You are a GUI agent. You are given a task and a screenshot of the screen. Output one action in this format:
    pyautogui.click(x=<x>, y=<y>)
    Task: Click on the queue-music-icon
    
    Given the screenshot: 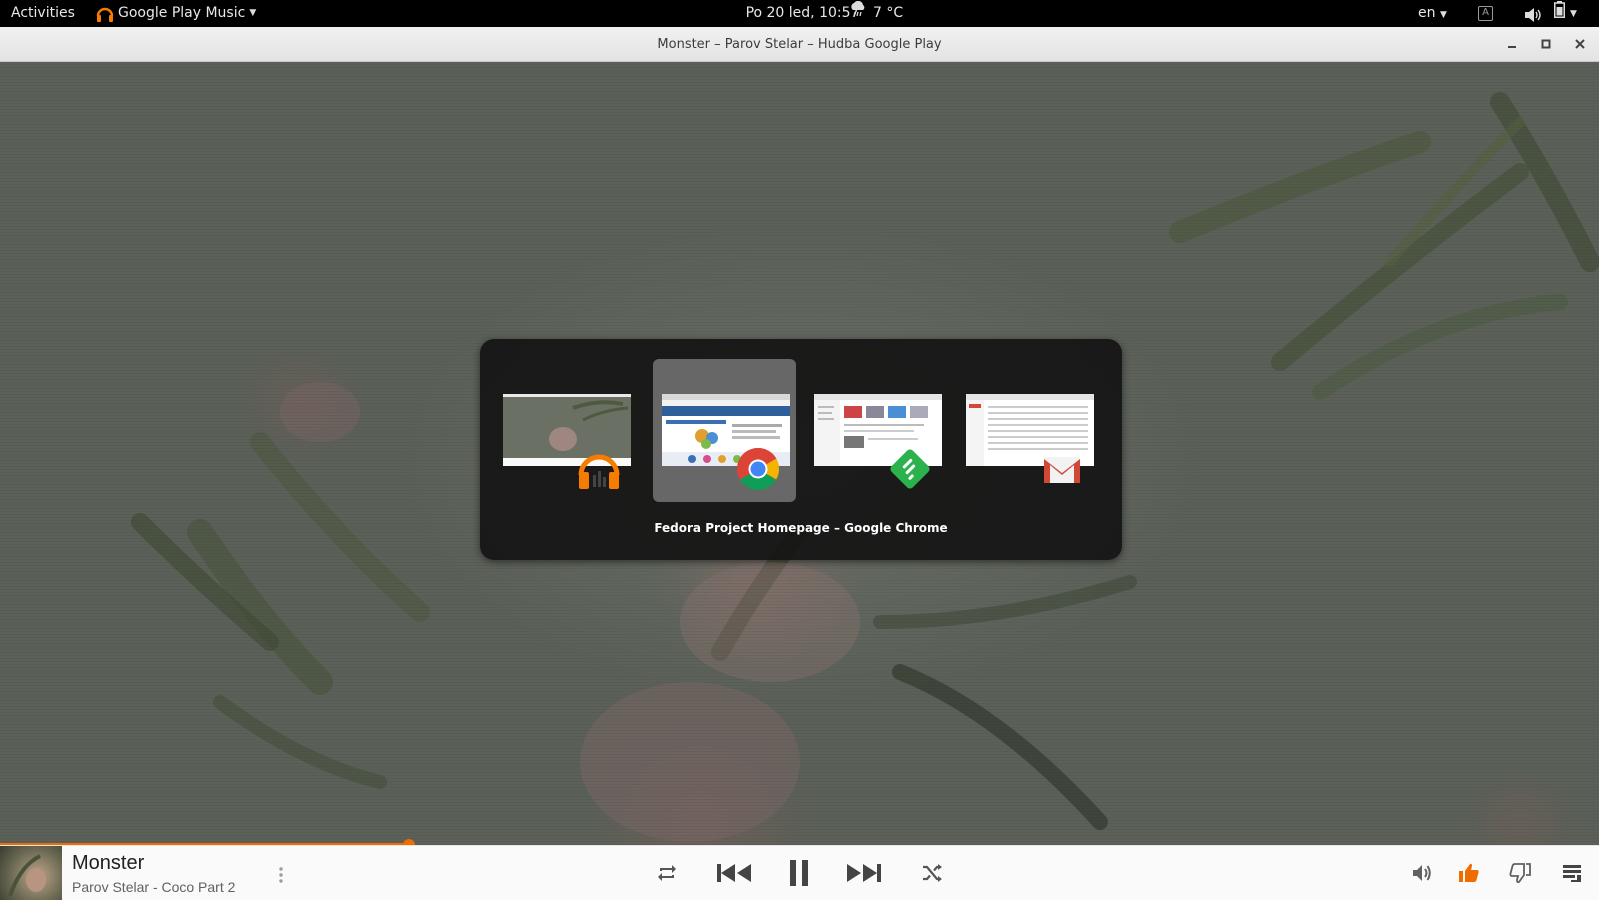 What is the action you would take?
    pyautogui.click(x=1572, y=873)
    